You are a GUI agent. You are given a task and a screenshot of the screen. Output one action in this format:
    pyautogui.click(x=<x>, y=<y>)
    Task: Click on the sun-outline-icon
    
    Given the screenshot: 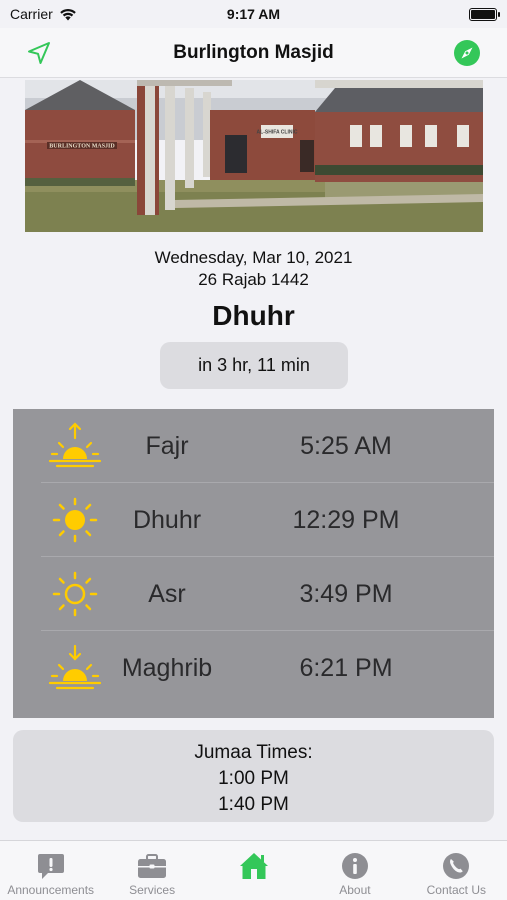 What is the action you would take?
    pyautogui.click(x=75, y=594)
    